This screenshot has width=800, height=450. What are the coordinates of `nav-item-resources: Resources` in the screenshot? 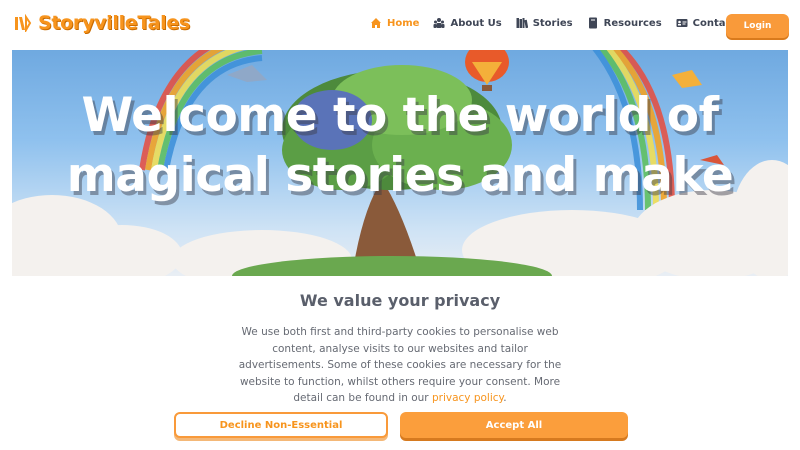 It's located at (624, 23).